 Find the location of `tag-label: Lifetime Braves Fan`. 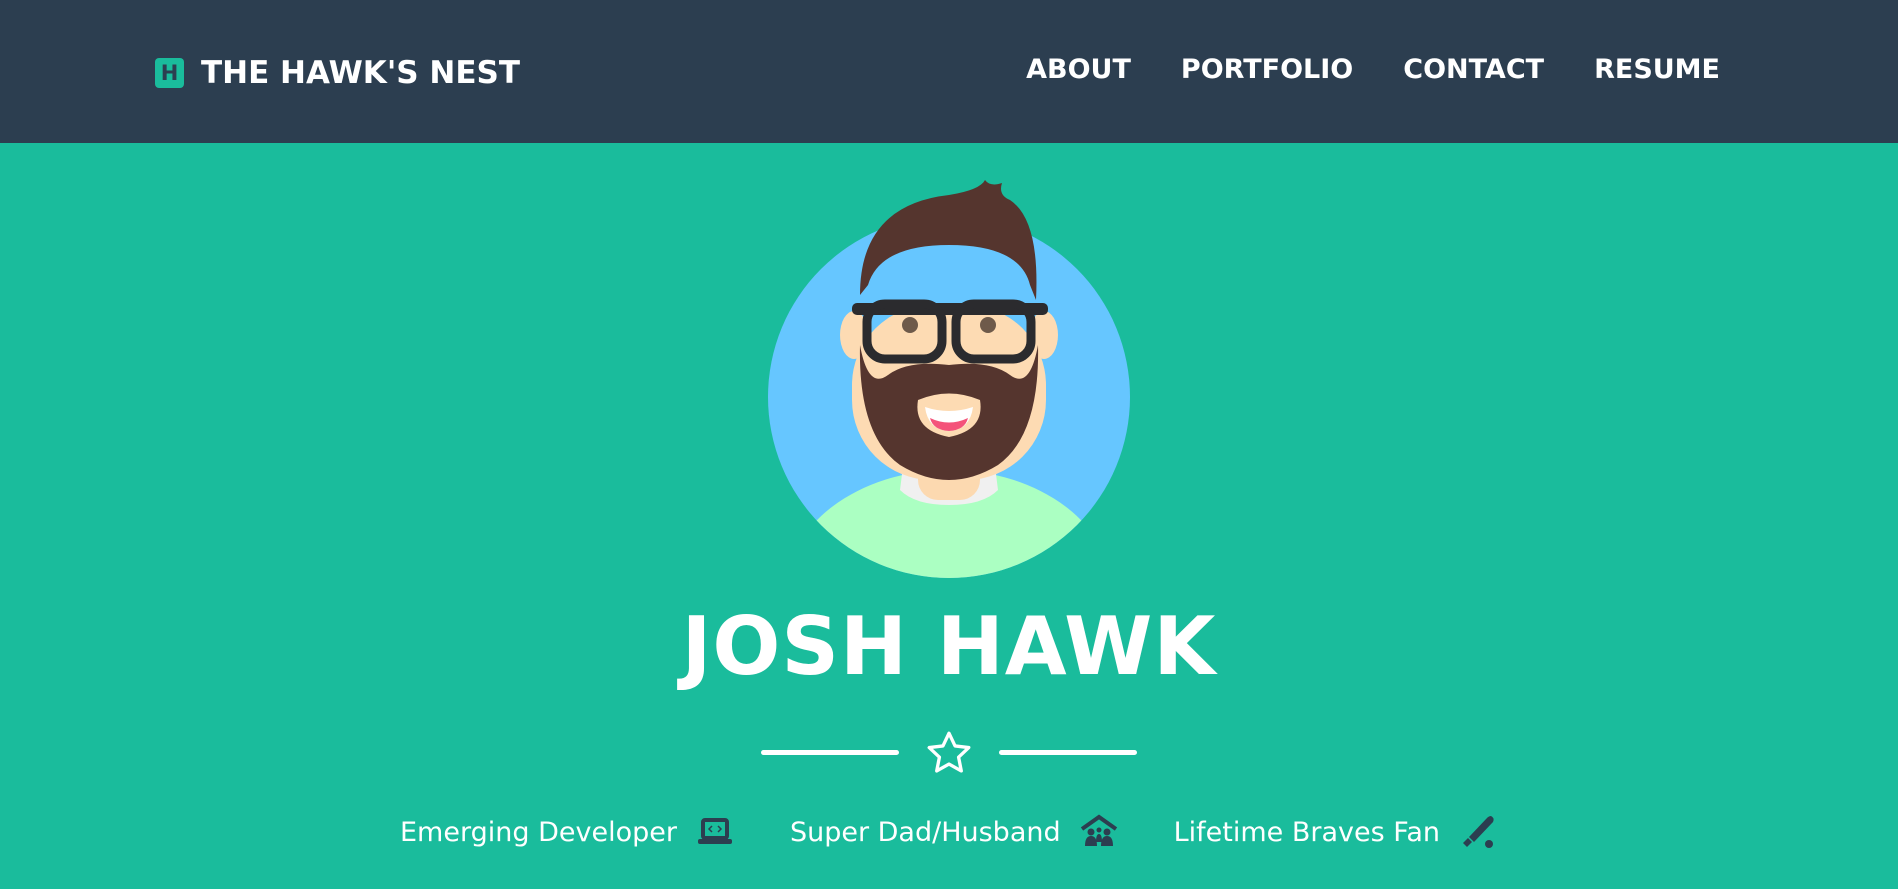

tag-label: Lifetime Braves Fan is located at coordinates (1306, 832).